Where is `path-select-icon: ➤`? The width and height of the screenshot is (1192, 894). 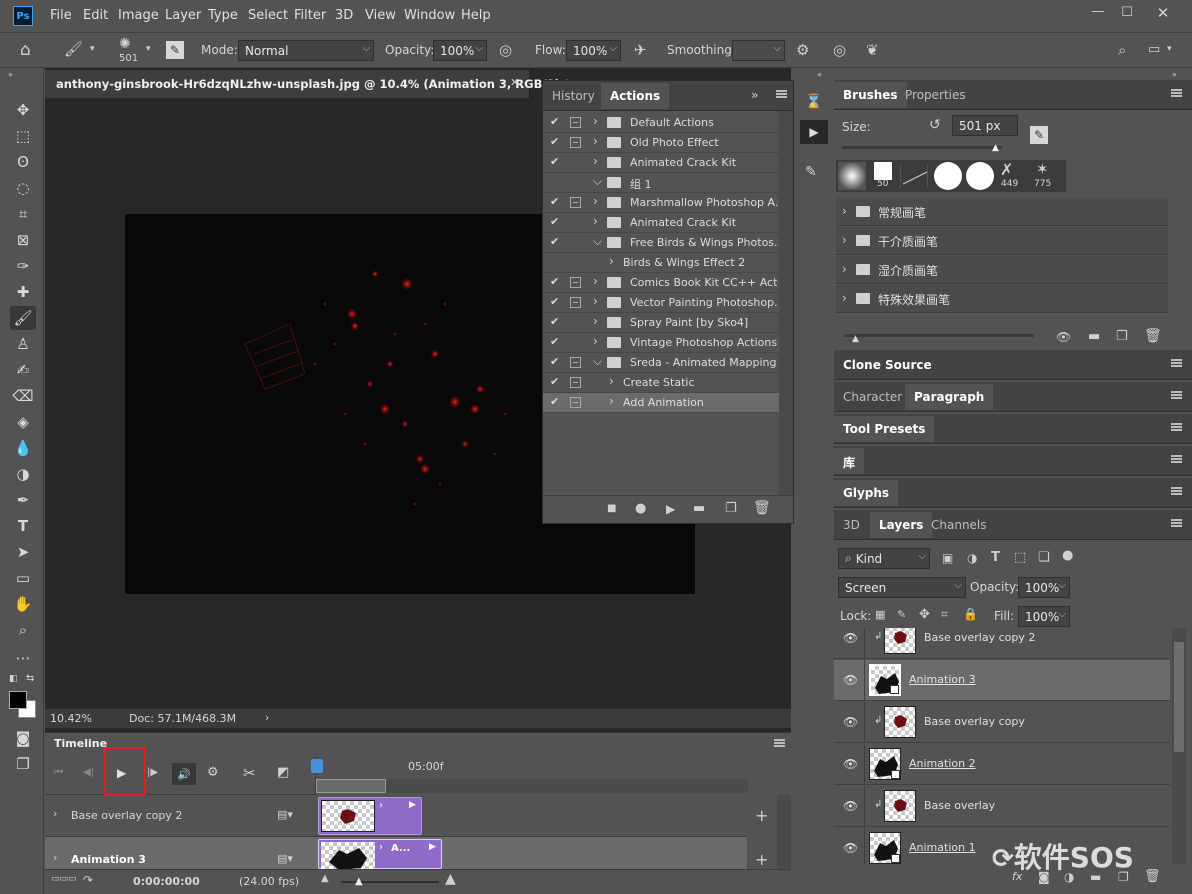
path-select-icon: ➤ is located at coordinates (23, 552).